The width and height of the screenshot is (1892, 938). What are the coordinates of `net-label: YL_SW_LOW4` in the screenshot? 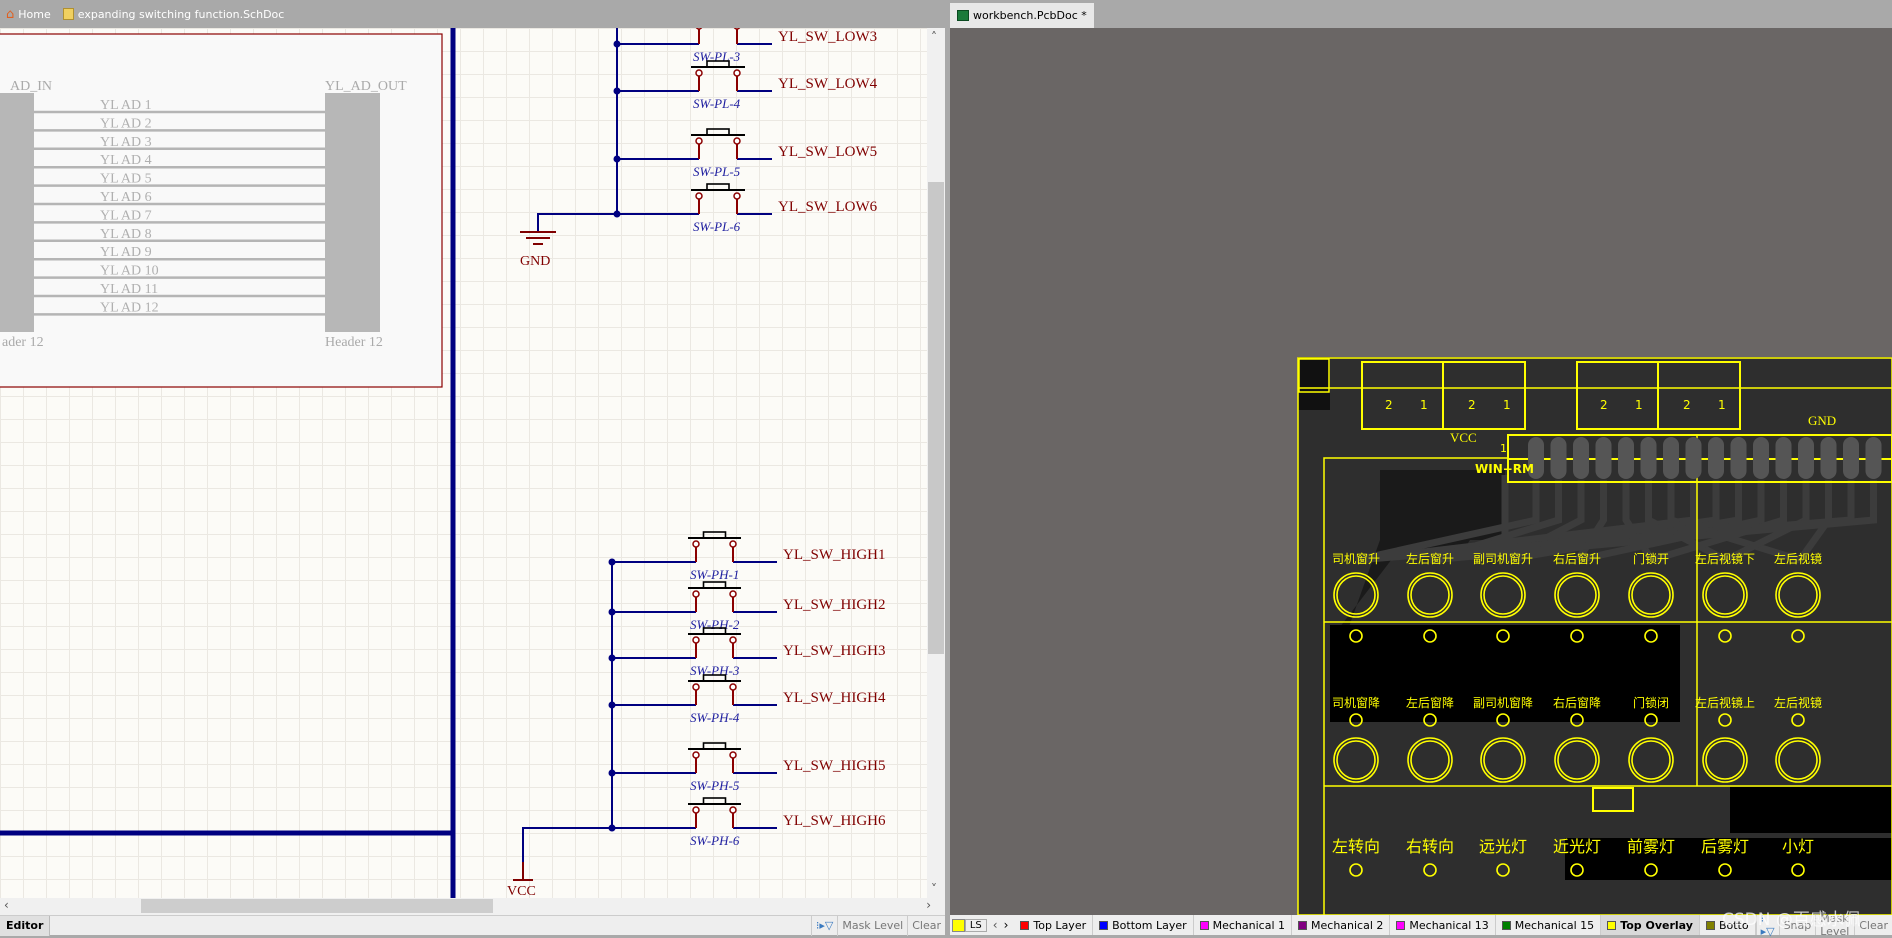 It's located at (828, 84).